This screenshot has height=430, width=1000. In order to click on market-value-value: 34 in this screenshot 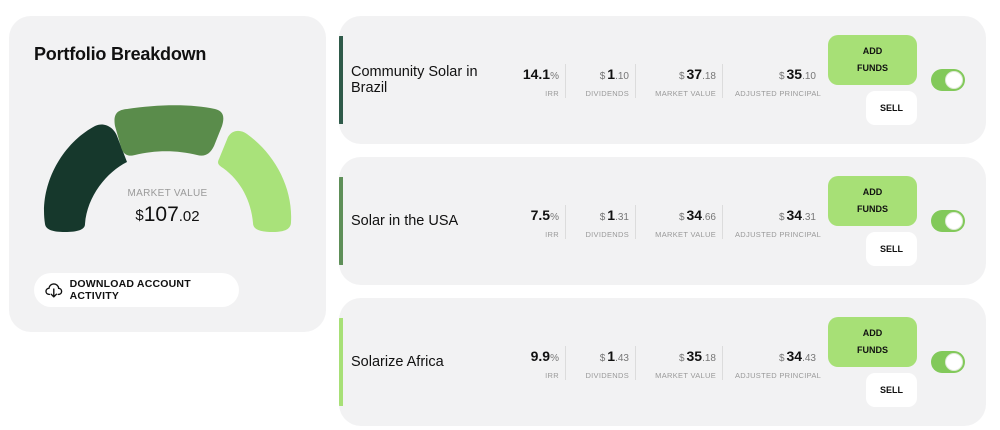, I will do `click(694, 215)`.